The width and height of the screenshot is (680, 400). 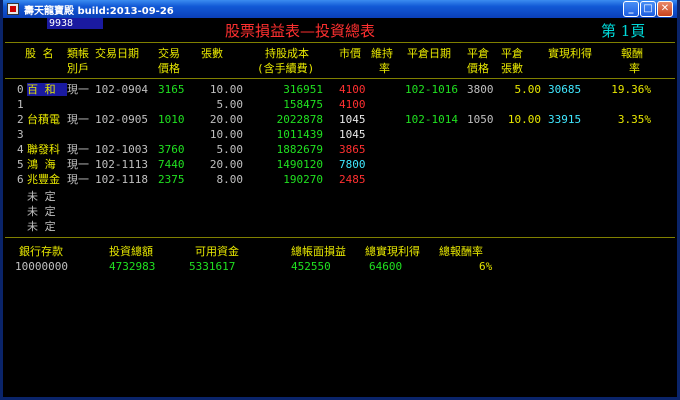 I want to click on row-market-price: 7800, so click(x=352, y=164).